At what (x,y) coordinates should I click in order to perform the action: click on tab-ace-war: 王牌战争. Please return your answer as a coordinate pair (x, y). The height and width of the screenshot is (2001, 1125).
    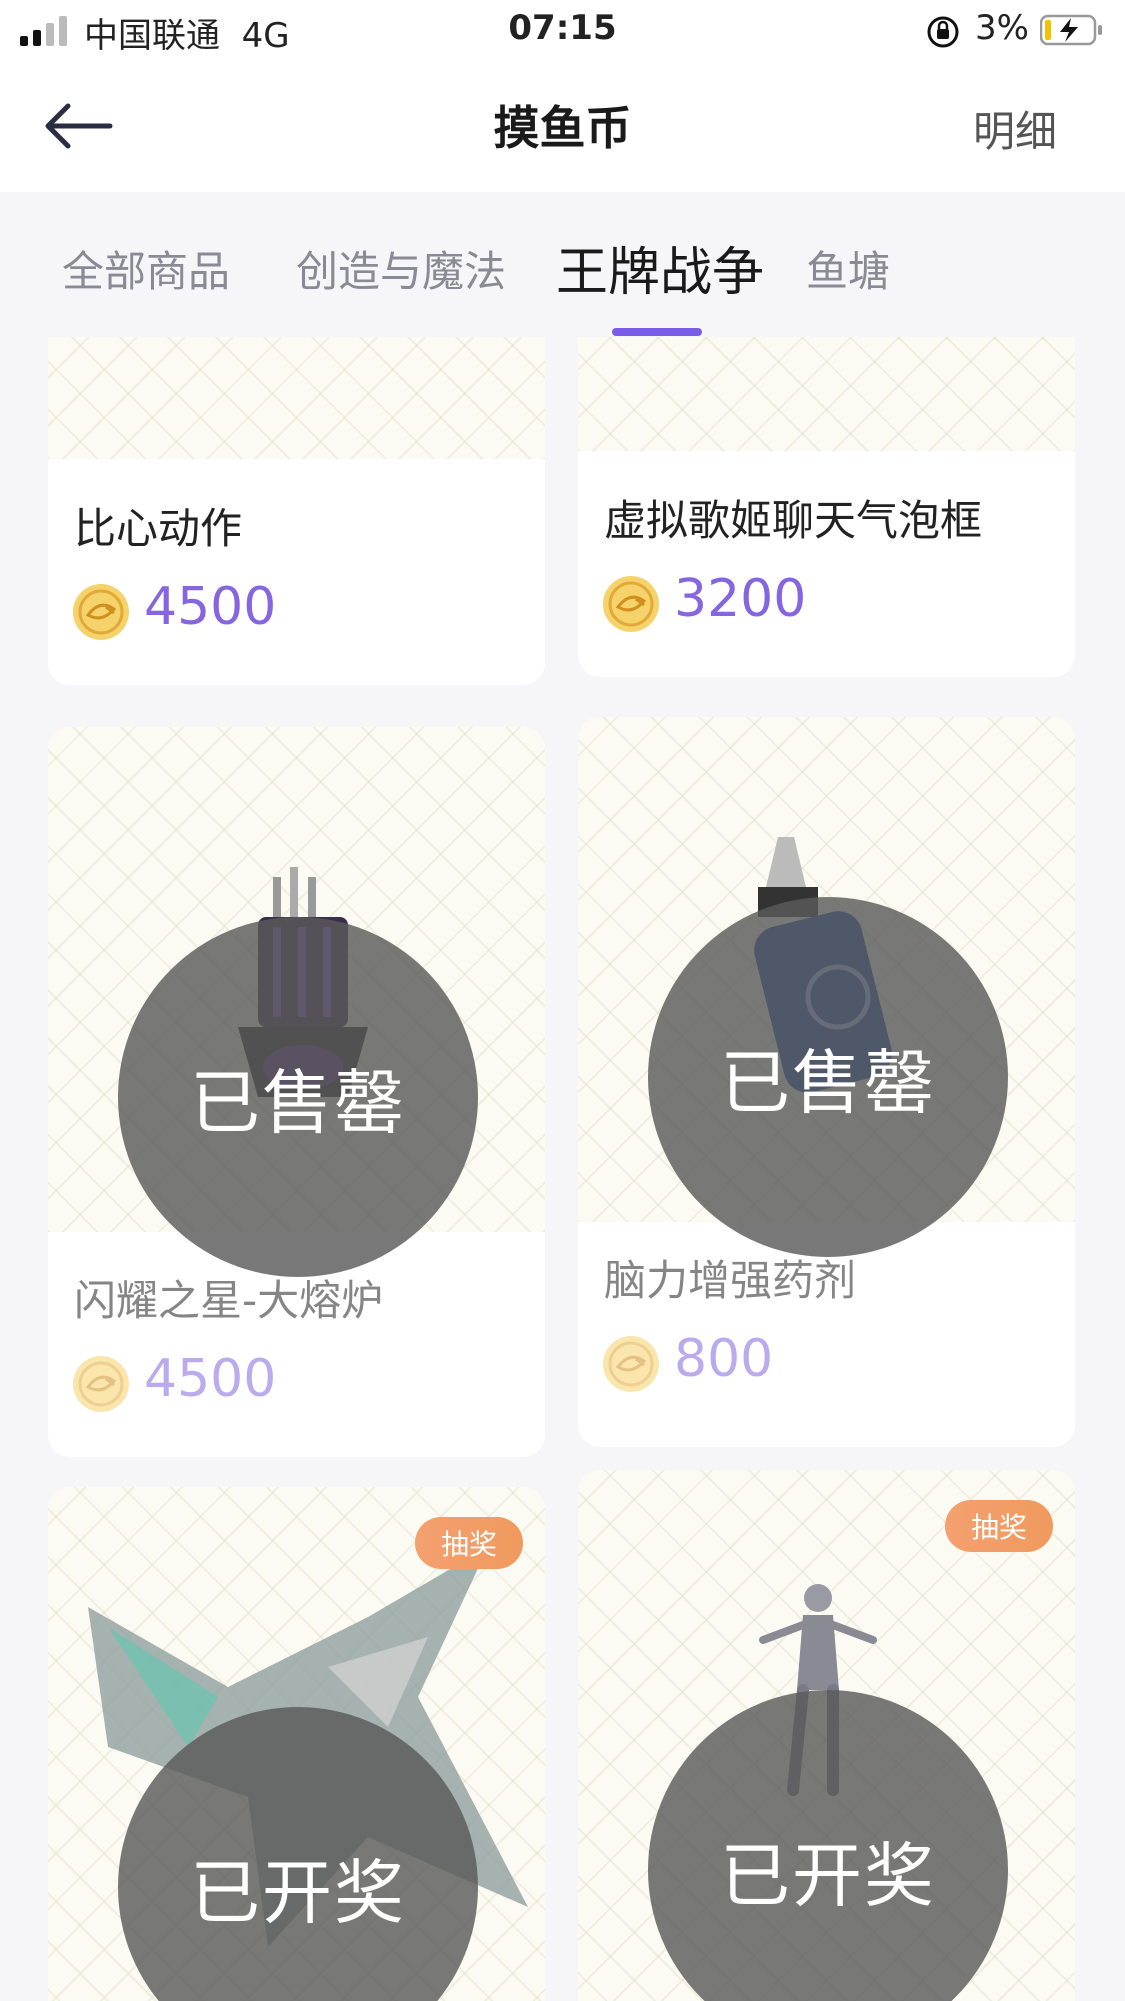
    Looking at the image, I should click on (660, 267).